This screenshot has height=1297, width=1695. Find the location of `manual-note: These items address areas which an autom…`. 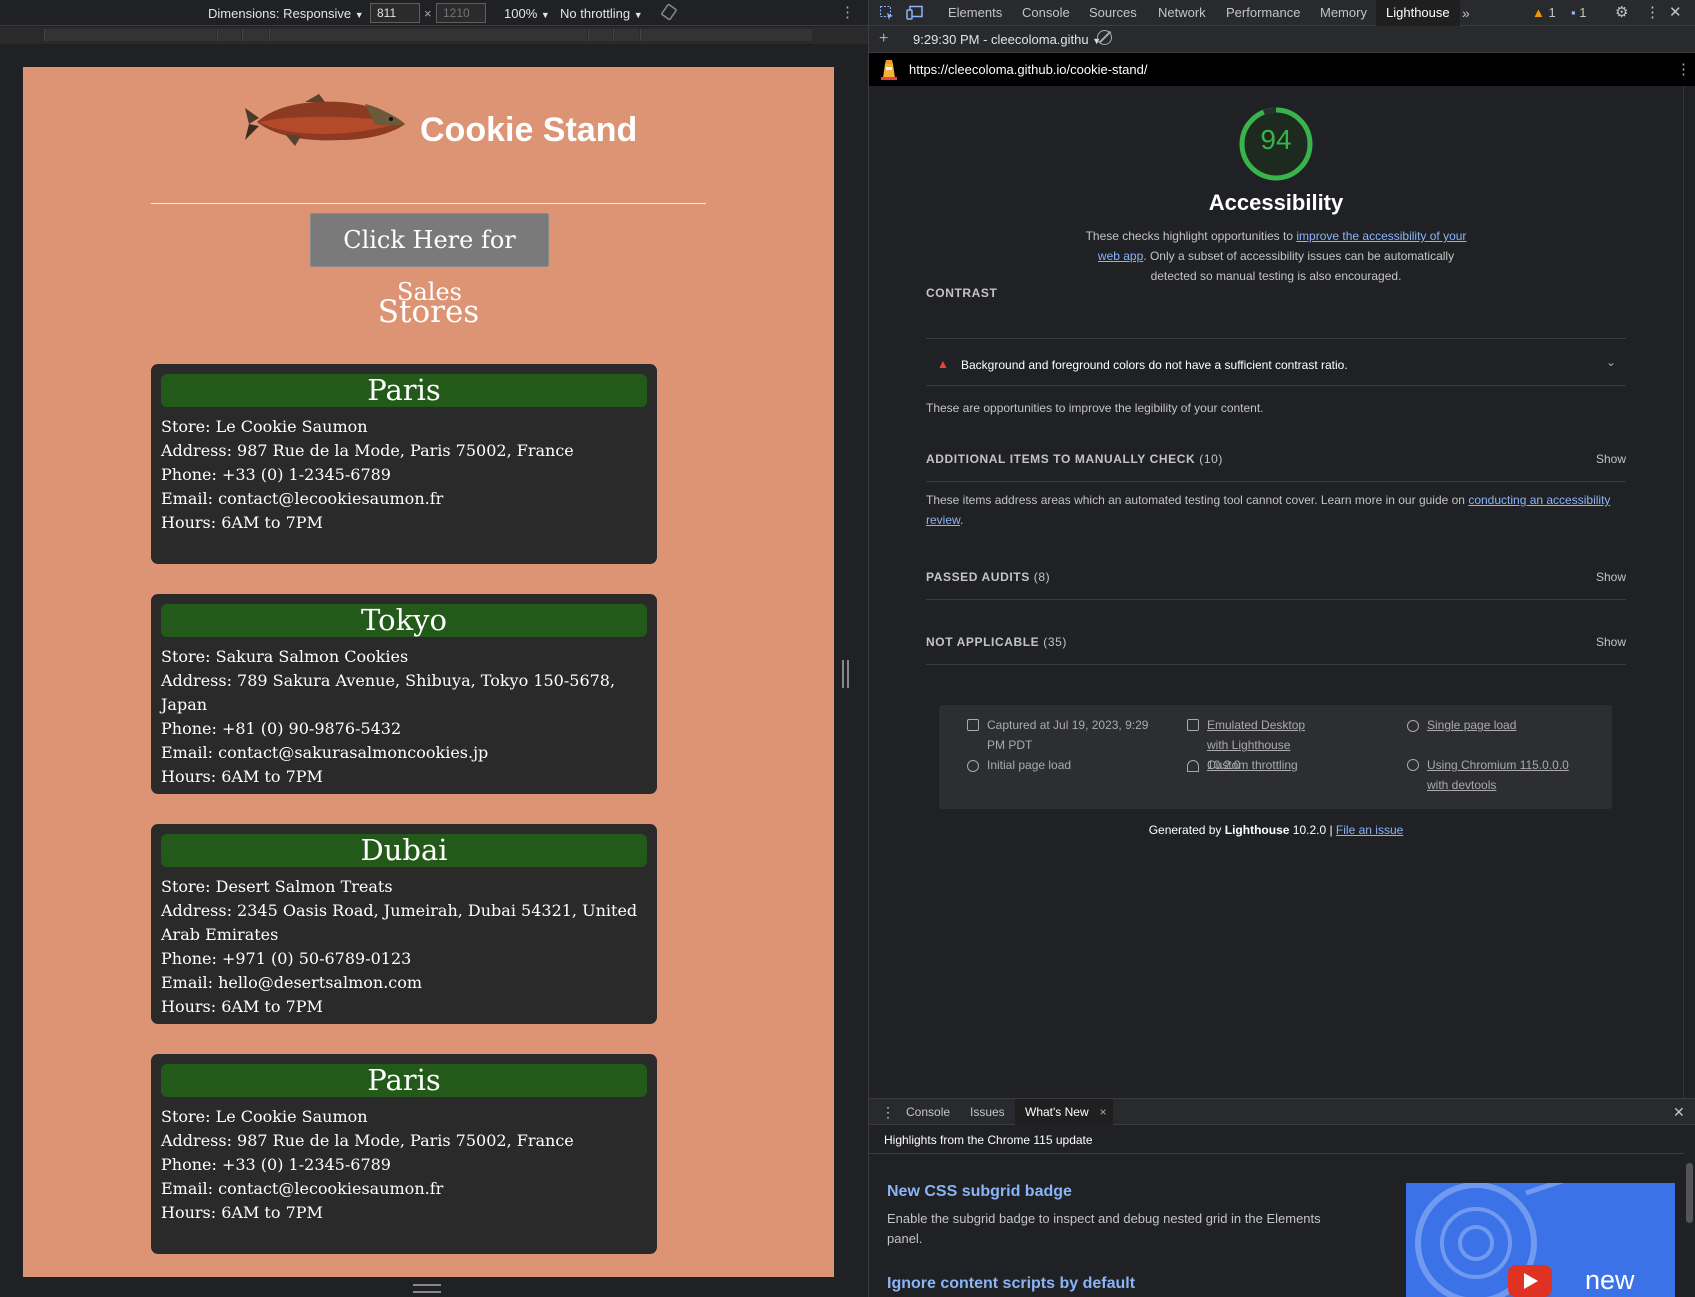

manual-note: These items address areas which an autom… is located at coordinates (1276, 510).